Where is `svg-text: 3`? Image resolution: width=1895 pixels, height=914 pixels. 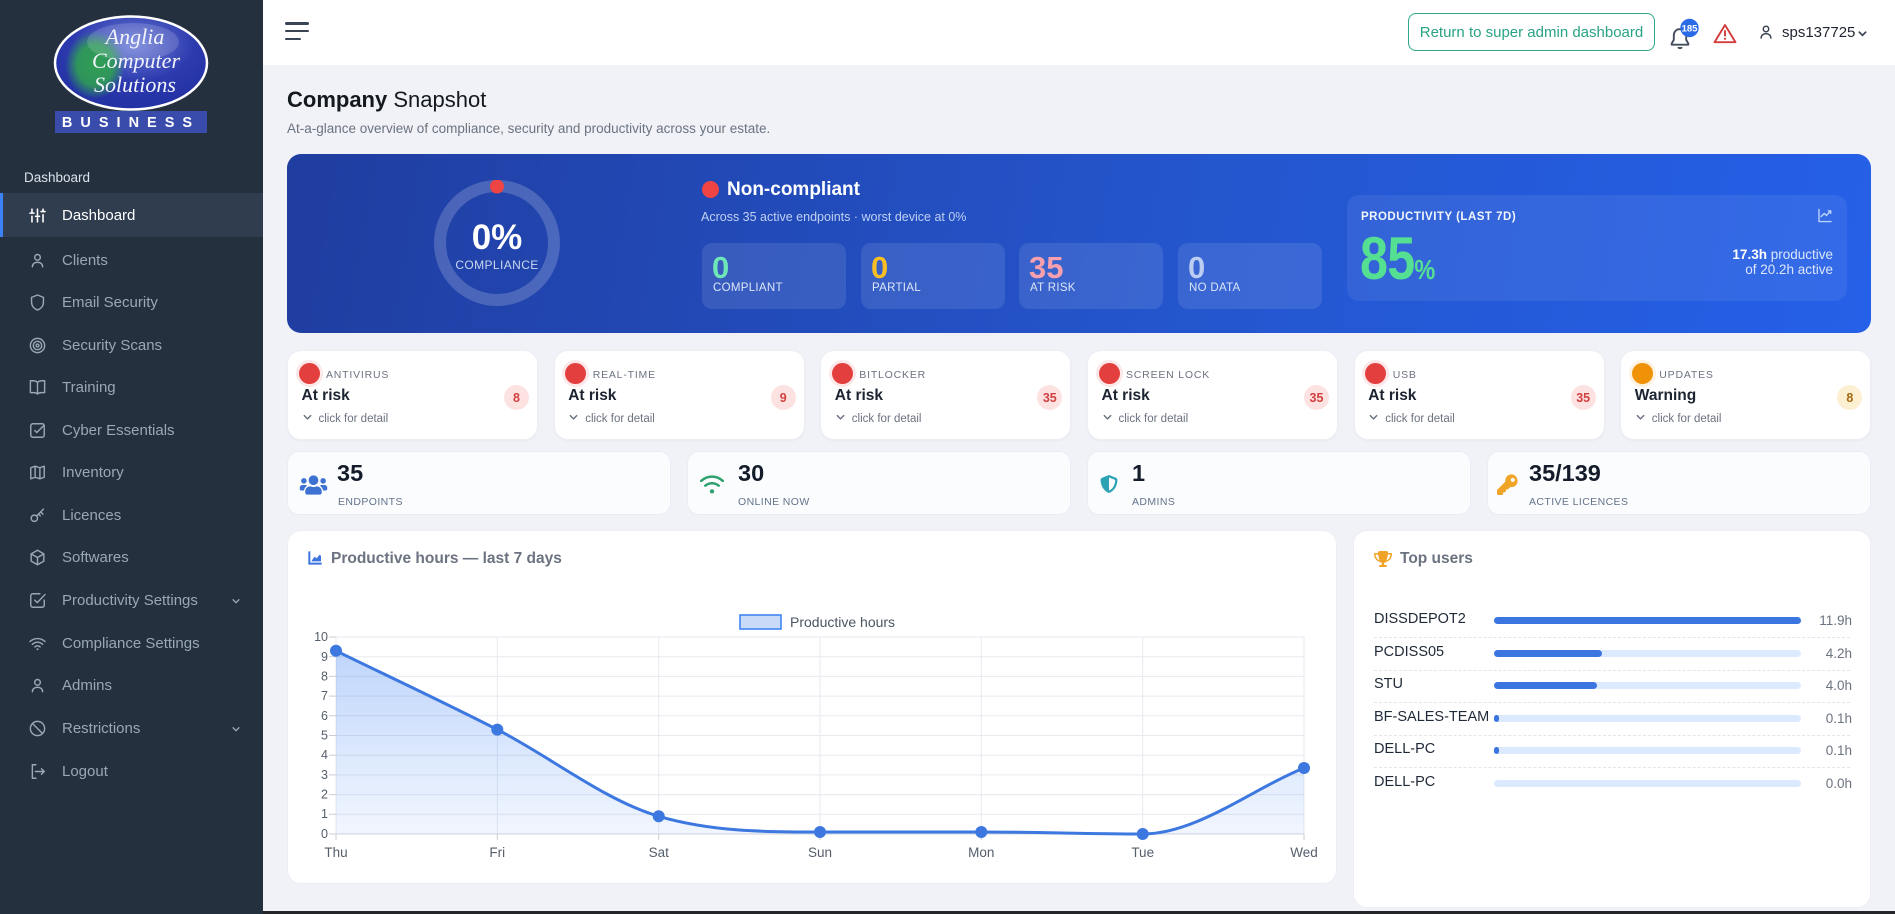 svg-text: 3 is located at coordinates (324, 775).